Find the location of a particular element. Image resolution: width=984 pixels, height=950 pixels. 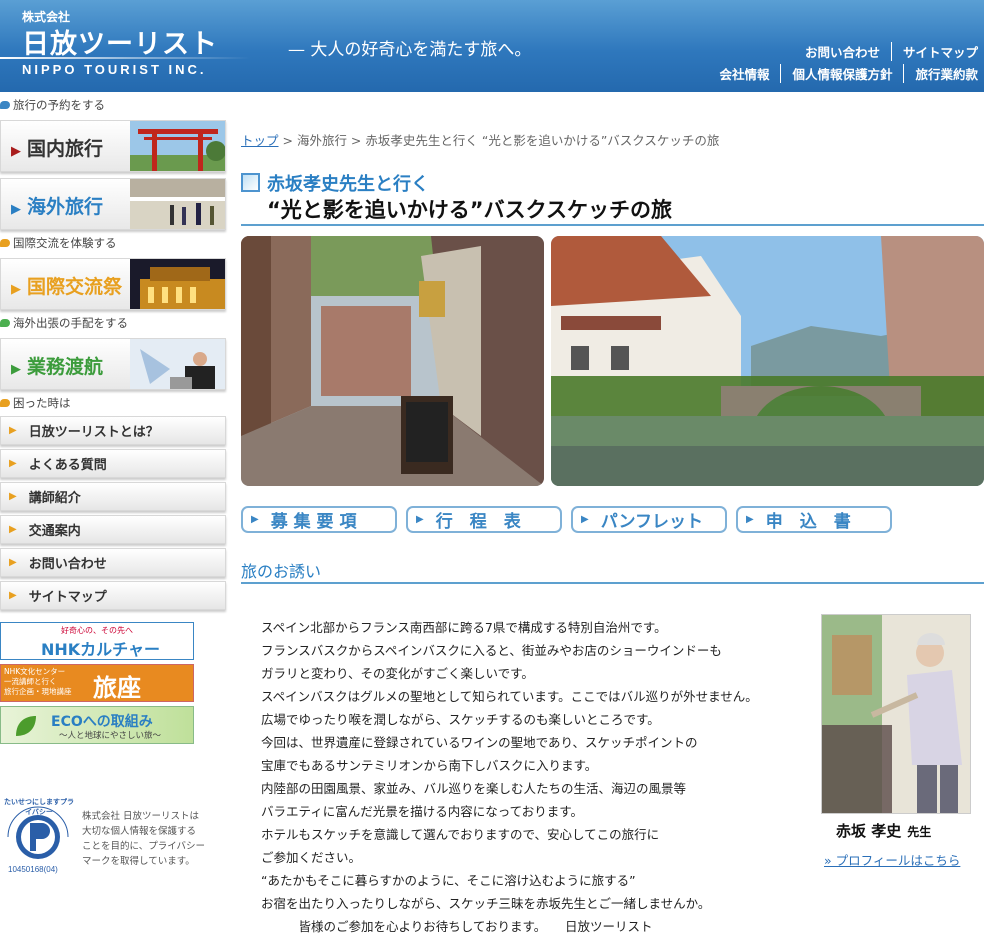

tab-application: ▶ 申 込 書 is located at coordinates (814, 519).